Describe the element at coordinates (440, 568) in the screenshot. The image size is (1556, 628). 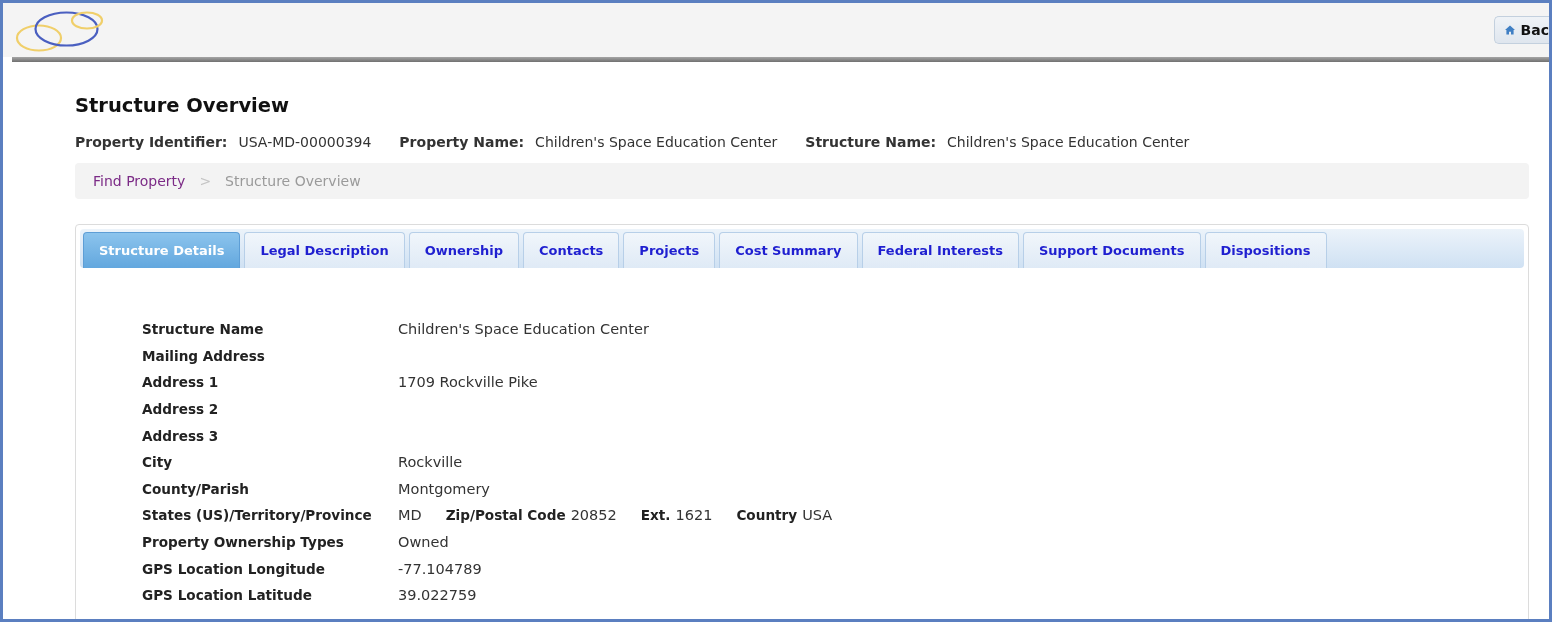
I see `field-value: -77.104789` at that location.